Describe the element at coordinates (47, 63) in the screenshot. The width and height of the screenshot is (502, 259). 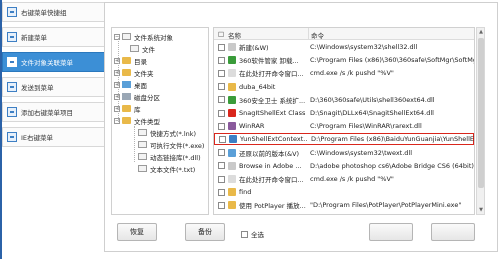
I see `sidebar-item-label: 文件对象关联菜单` at that location.